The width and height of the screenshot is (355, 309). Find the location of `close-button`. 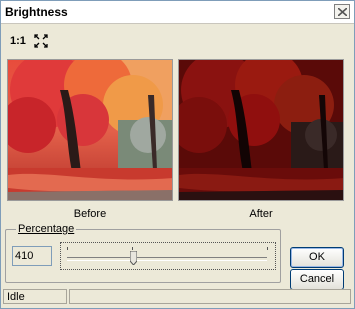

close-button is located at coordinates (342, 11).